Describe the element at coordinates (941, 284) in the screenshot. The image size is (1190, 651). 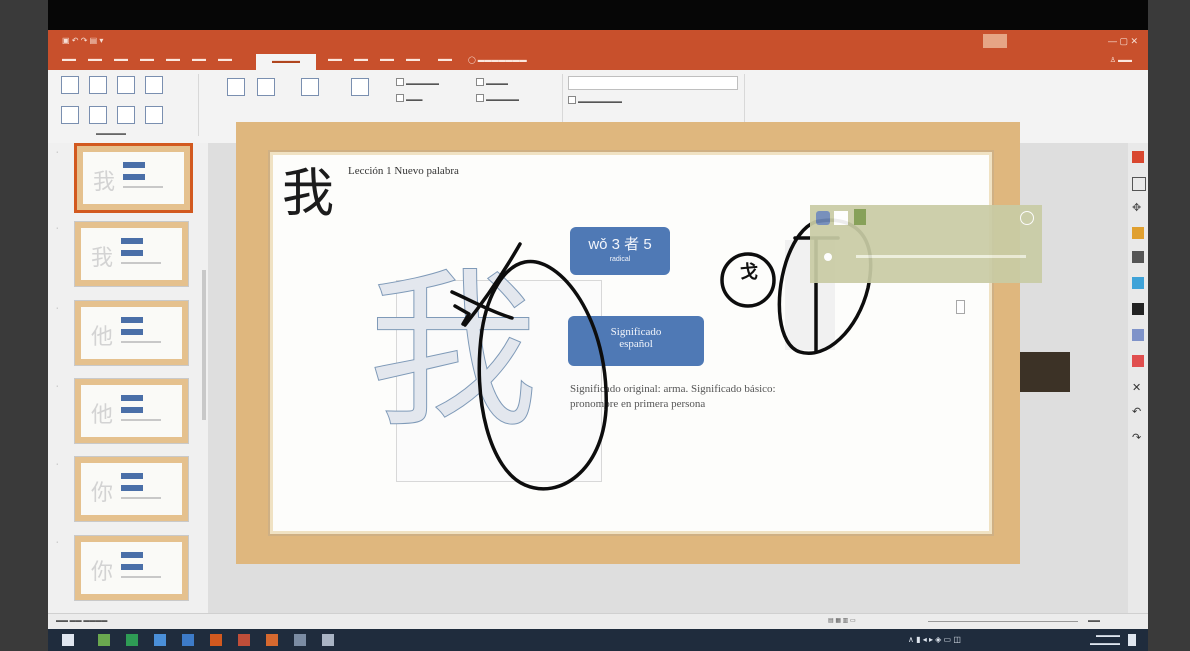
I see `pen-width-slider` at that location.